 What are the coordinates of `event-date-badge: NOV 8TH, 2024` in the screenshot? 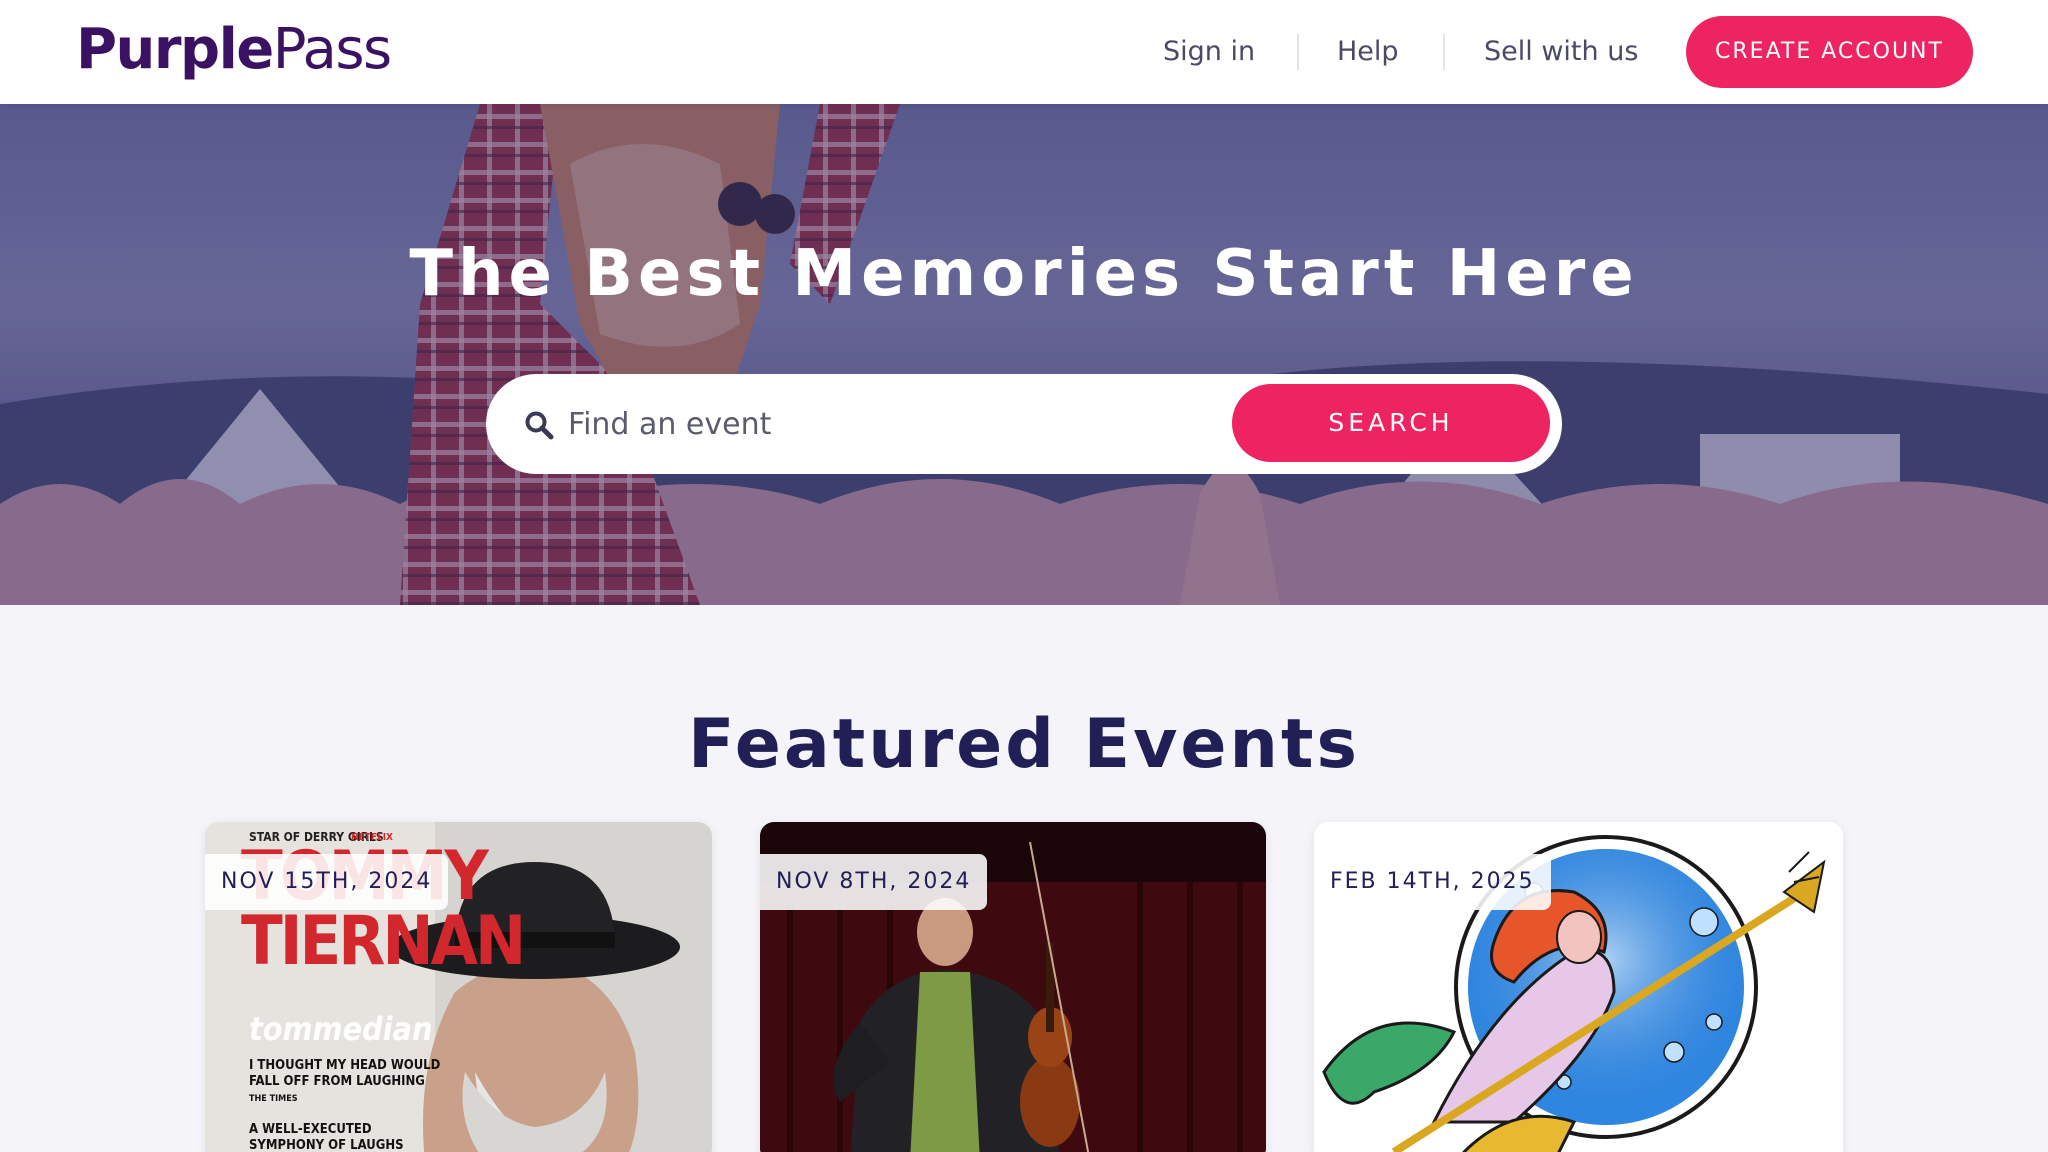 It's located at (874, 882).